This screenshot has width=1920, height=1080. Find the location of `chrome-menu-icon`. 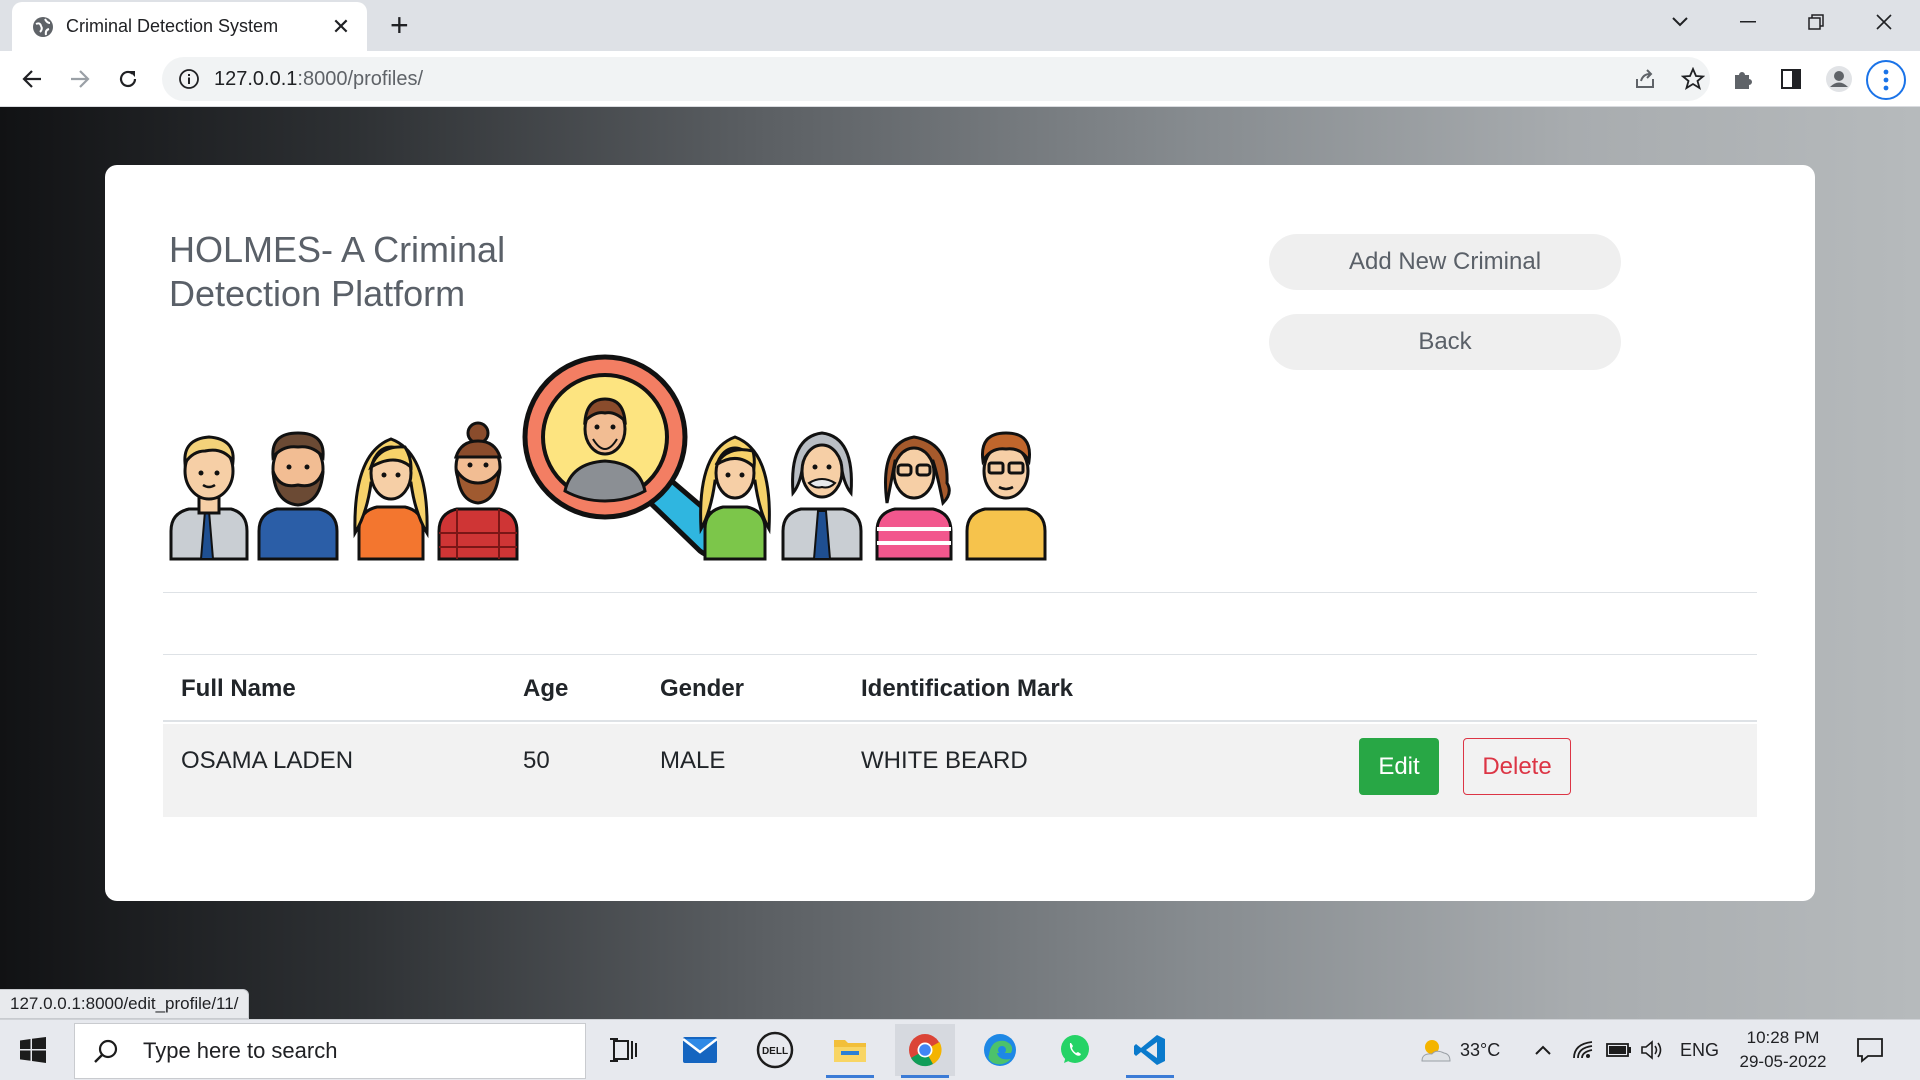

chrome-menu-icon is located at coordinates (1886, 80).